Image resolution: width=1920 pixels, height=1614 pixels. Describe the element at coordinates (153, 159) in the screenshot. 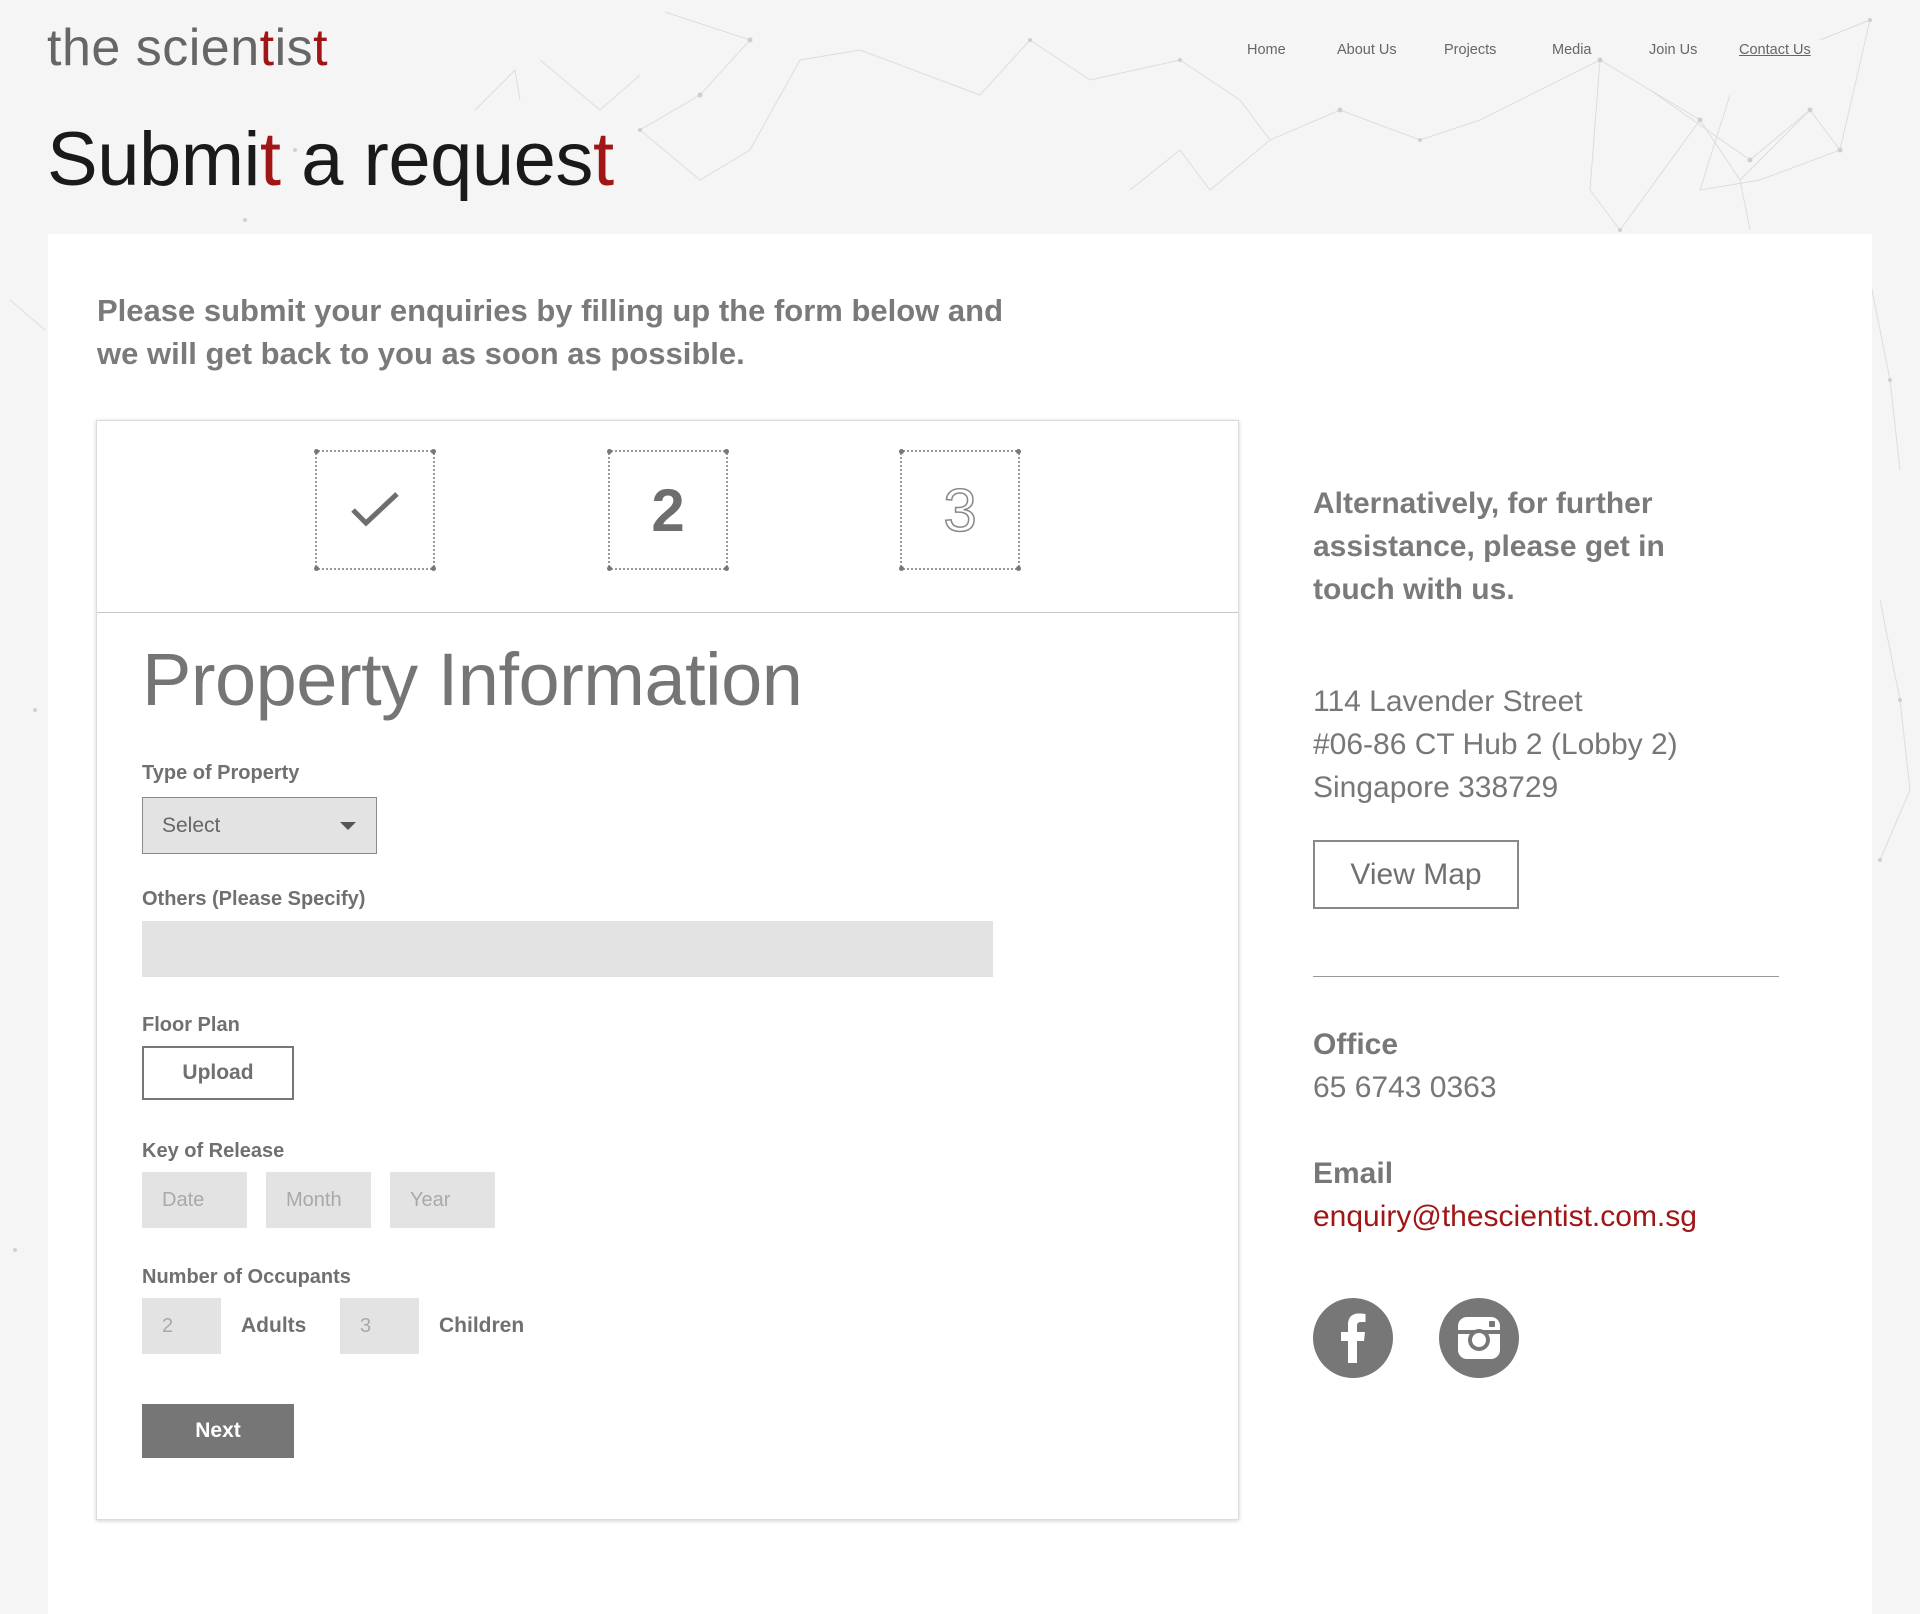

I see `title-text-1: Submi` at that location.